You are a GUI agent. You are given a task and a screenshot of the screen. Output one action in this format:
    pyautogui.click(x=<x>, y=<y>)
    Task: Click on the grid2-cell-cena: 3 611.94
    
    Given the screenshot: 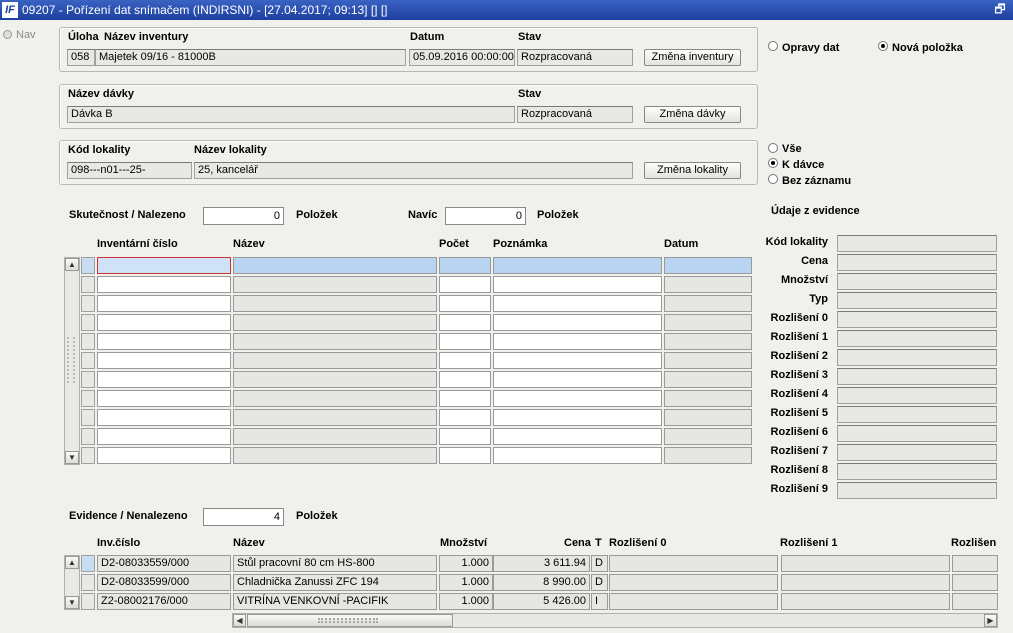 What is the action you would take?
    pyautogui.click(x=541, y=563)
    